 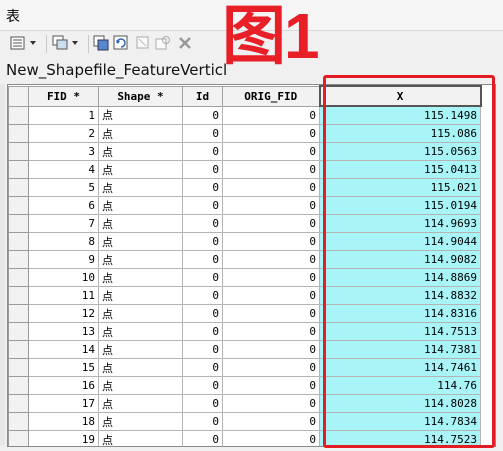 I want to click on table-row: 13 点 0 0 114.7513, so click(x=244, y=331).